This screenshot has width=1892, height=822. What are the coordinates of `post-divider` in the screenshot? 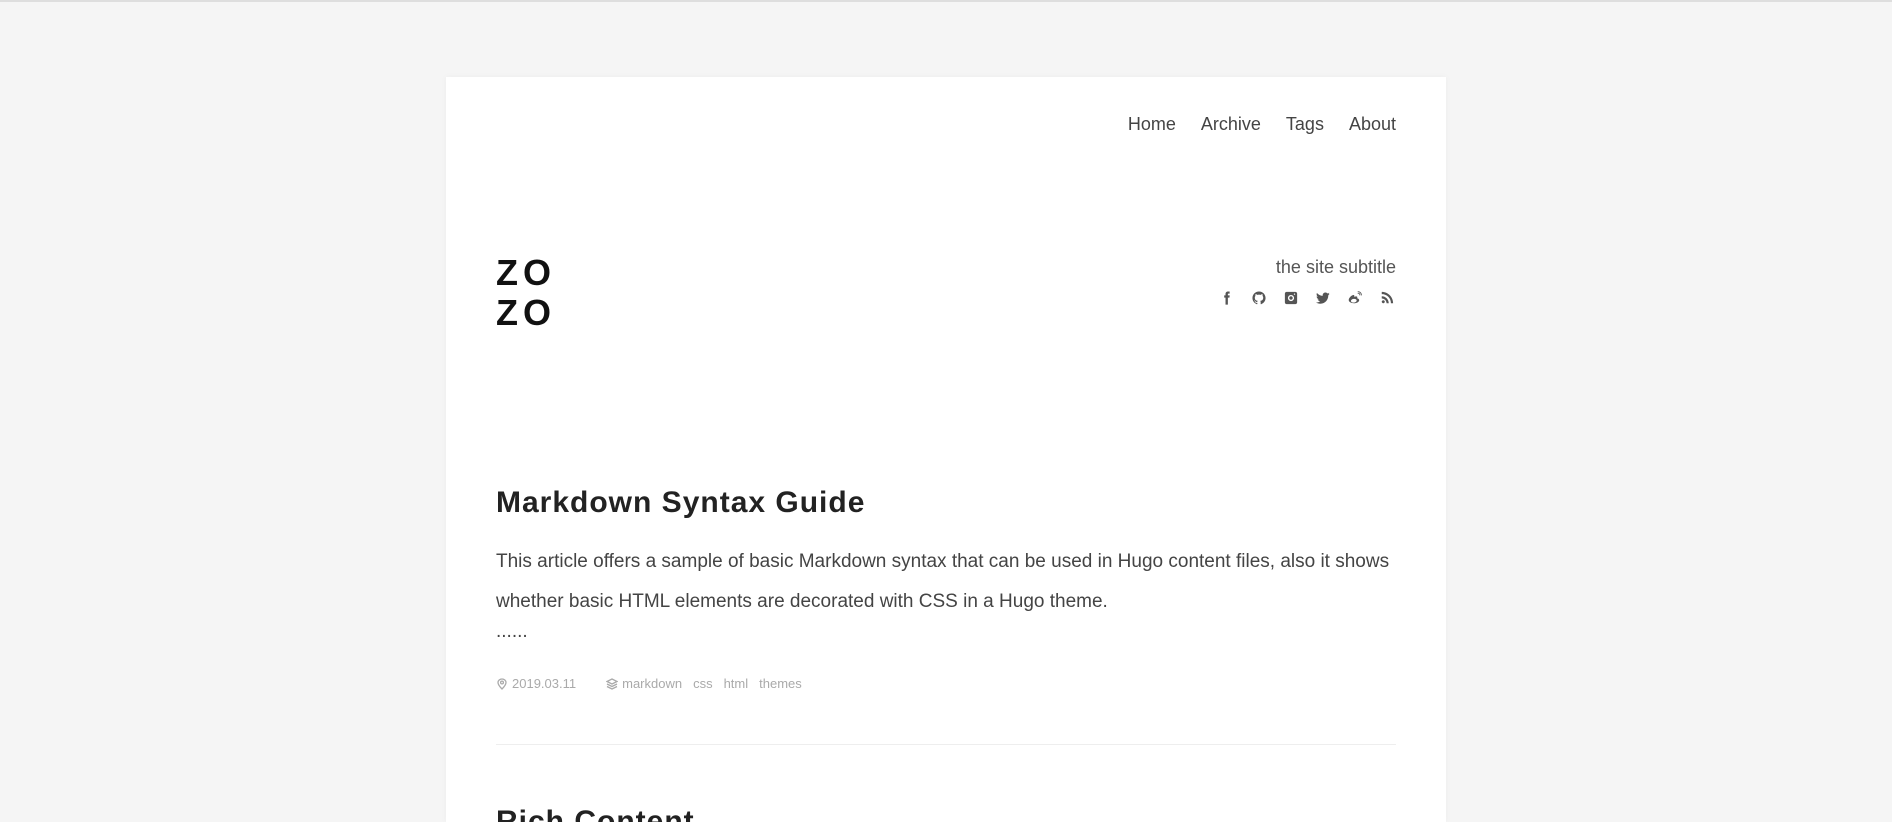 It's located at (946, 744).